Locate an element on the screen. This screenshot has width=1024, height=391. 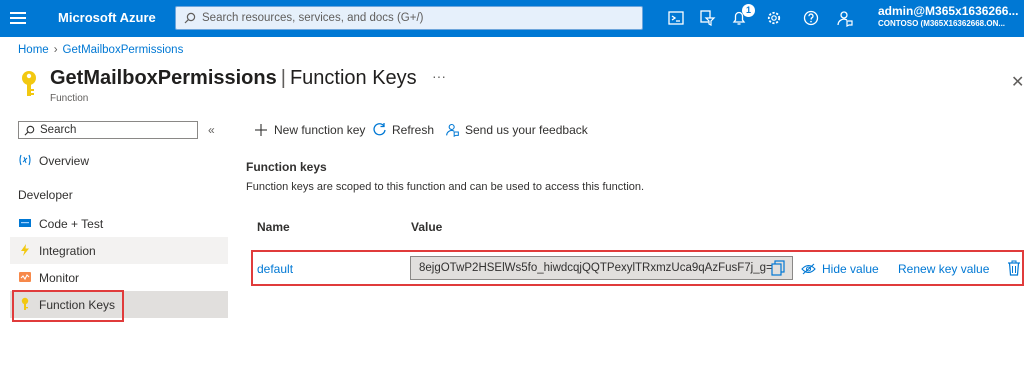
delete-icon is located at coordinates (1014, 268).